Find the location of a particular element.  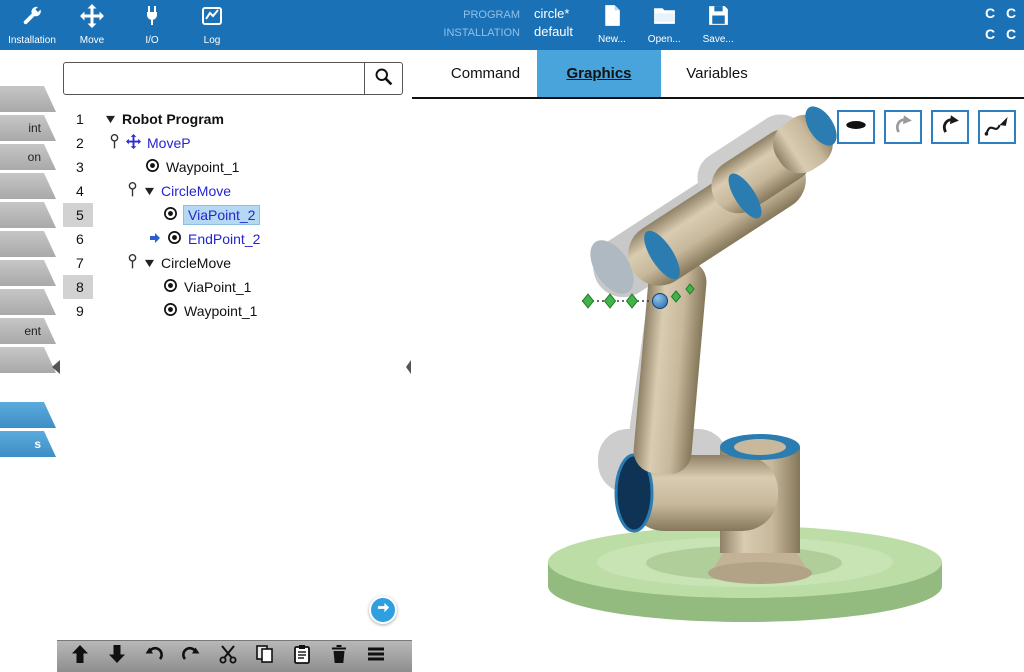

tree-node-label: EndPoint_2 is located at coordinates (224, 239).